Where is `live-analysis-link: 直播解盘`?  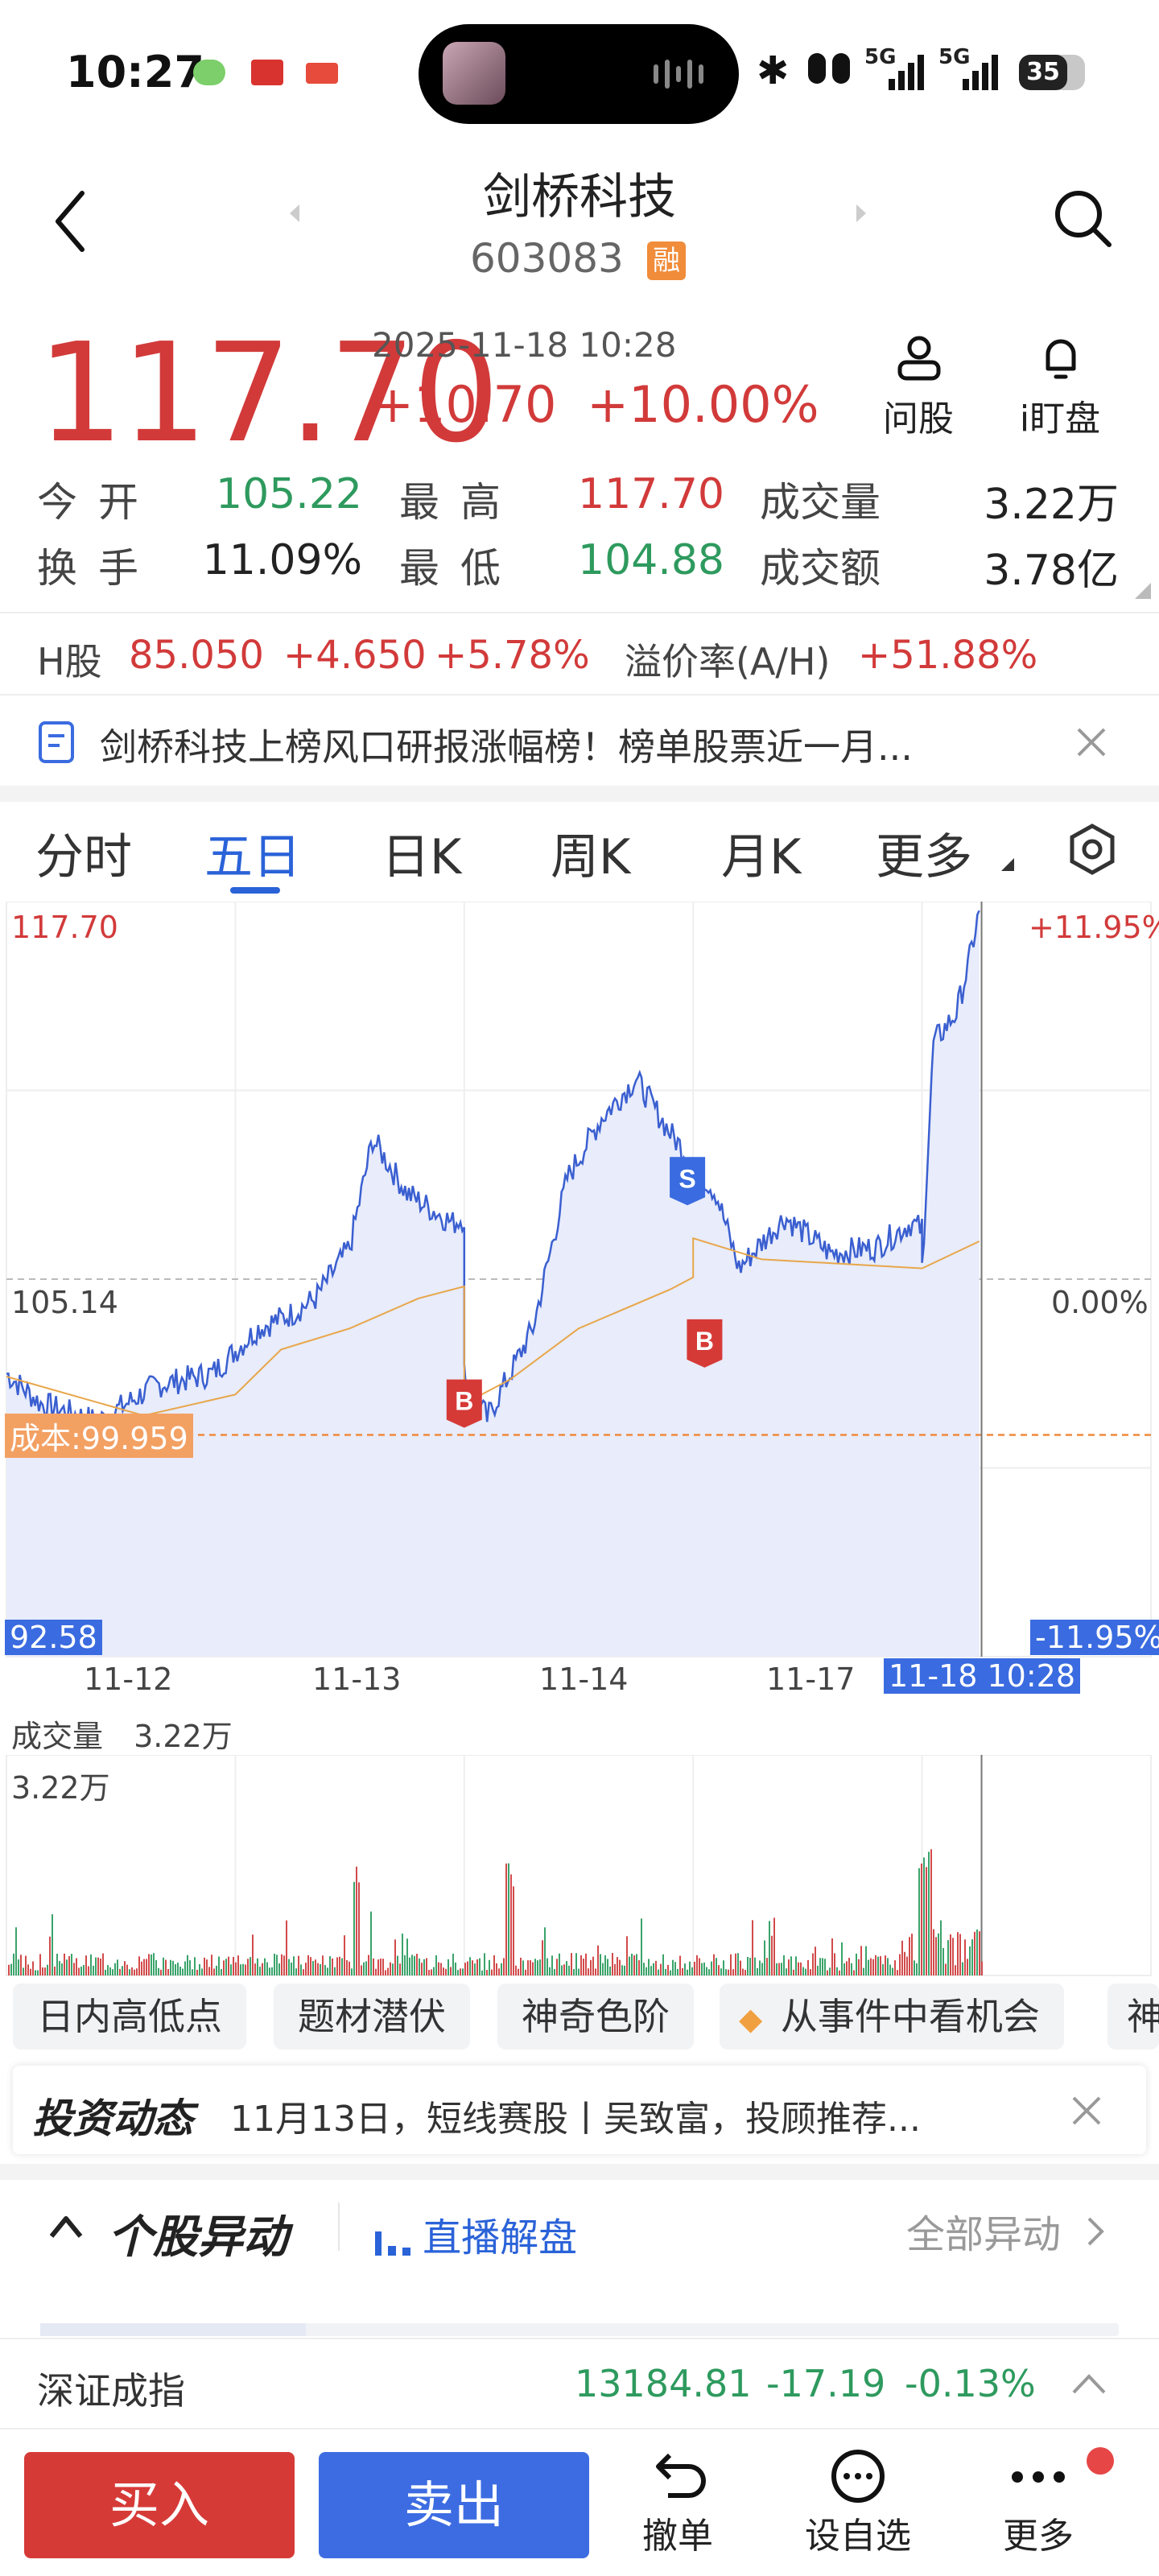 live-analysis-link: 直播解盘 is located at coordinates (475, 2234).